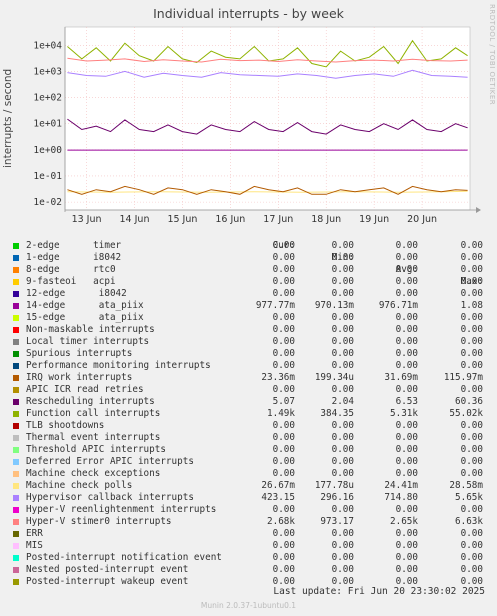 The height and width of the screenshot is (616, 497). Describe the element at coordinates (79, 353) in the screenshot. I see `legend-label: Spurious interrupts` at that location.